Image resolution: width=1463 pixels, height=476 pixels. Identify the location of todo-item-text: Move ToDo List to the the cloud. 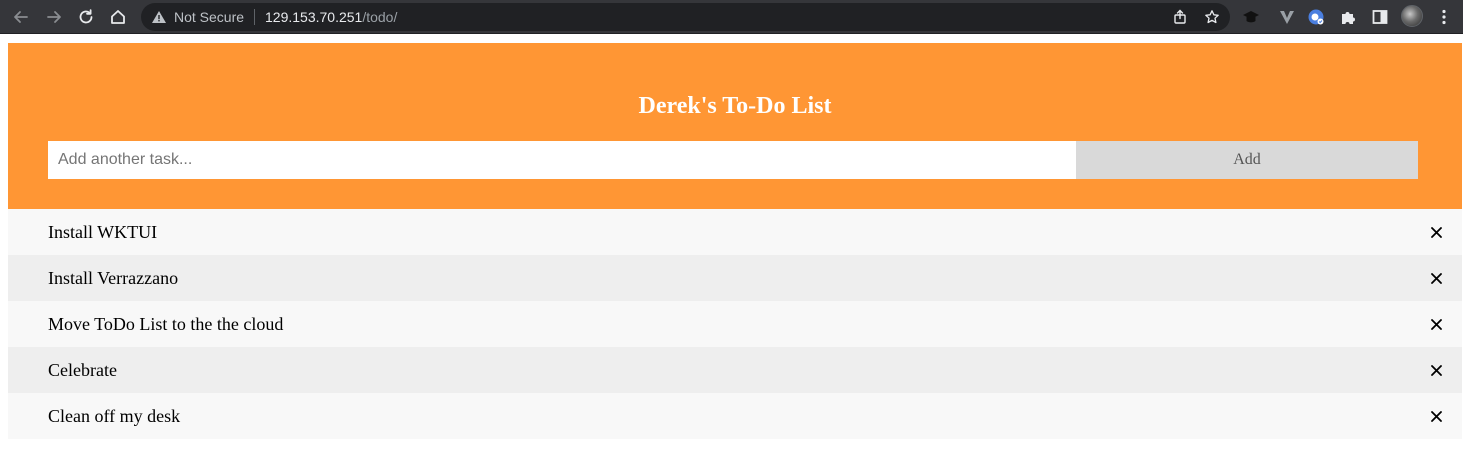
(166, 324).